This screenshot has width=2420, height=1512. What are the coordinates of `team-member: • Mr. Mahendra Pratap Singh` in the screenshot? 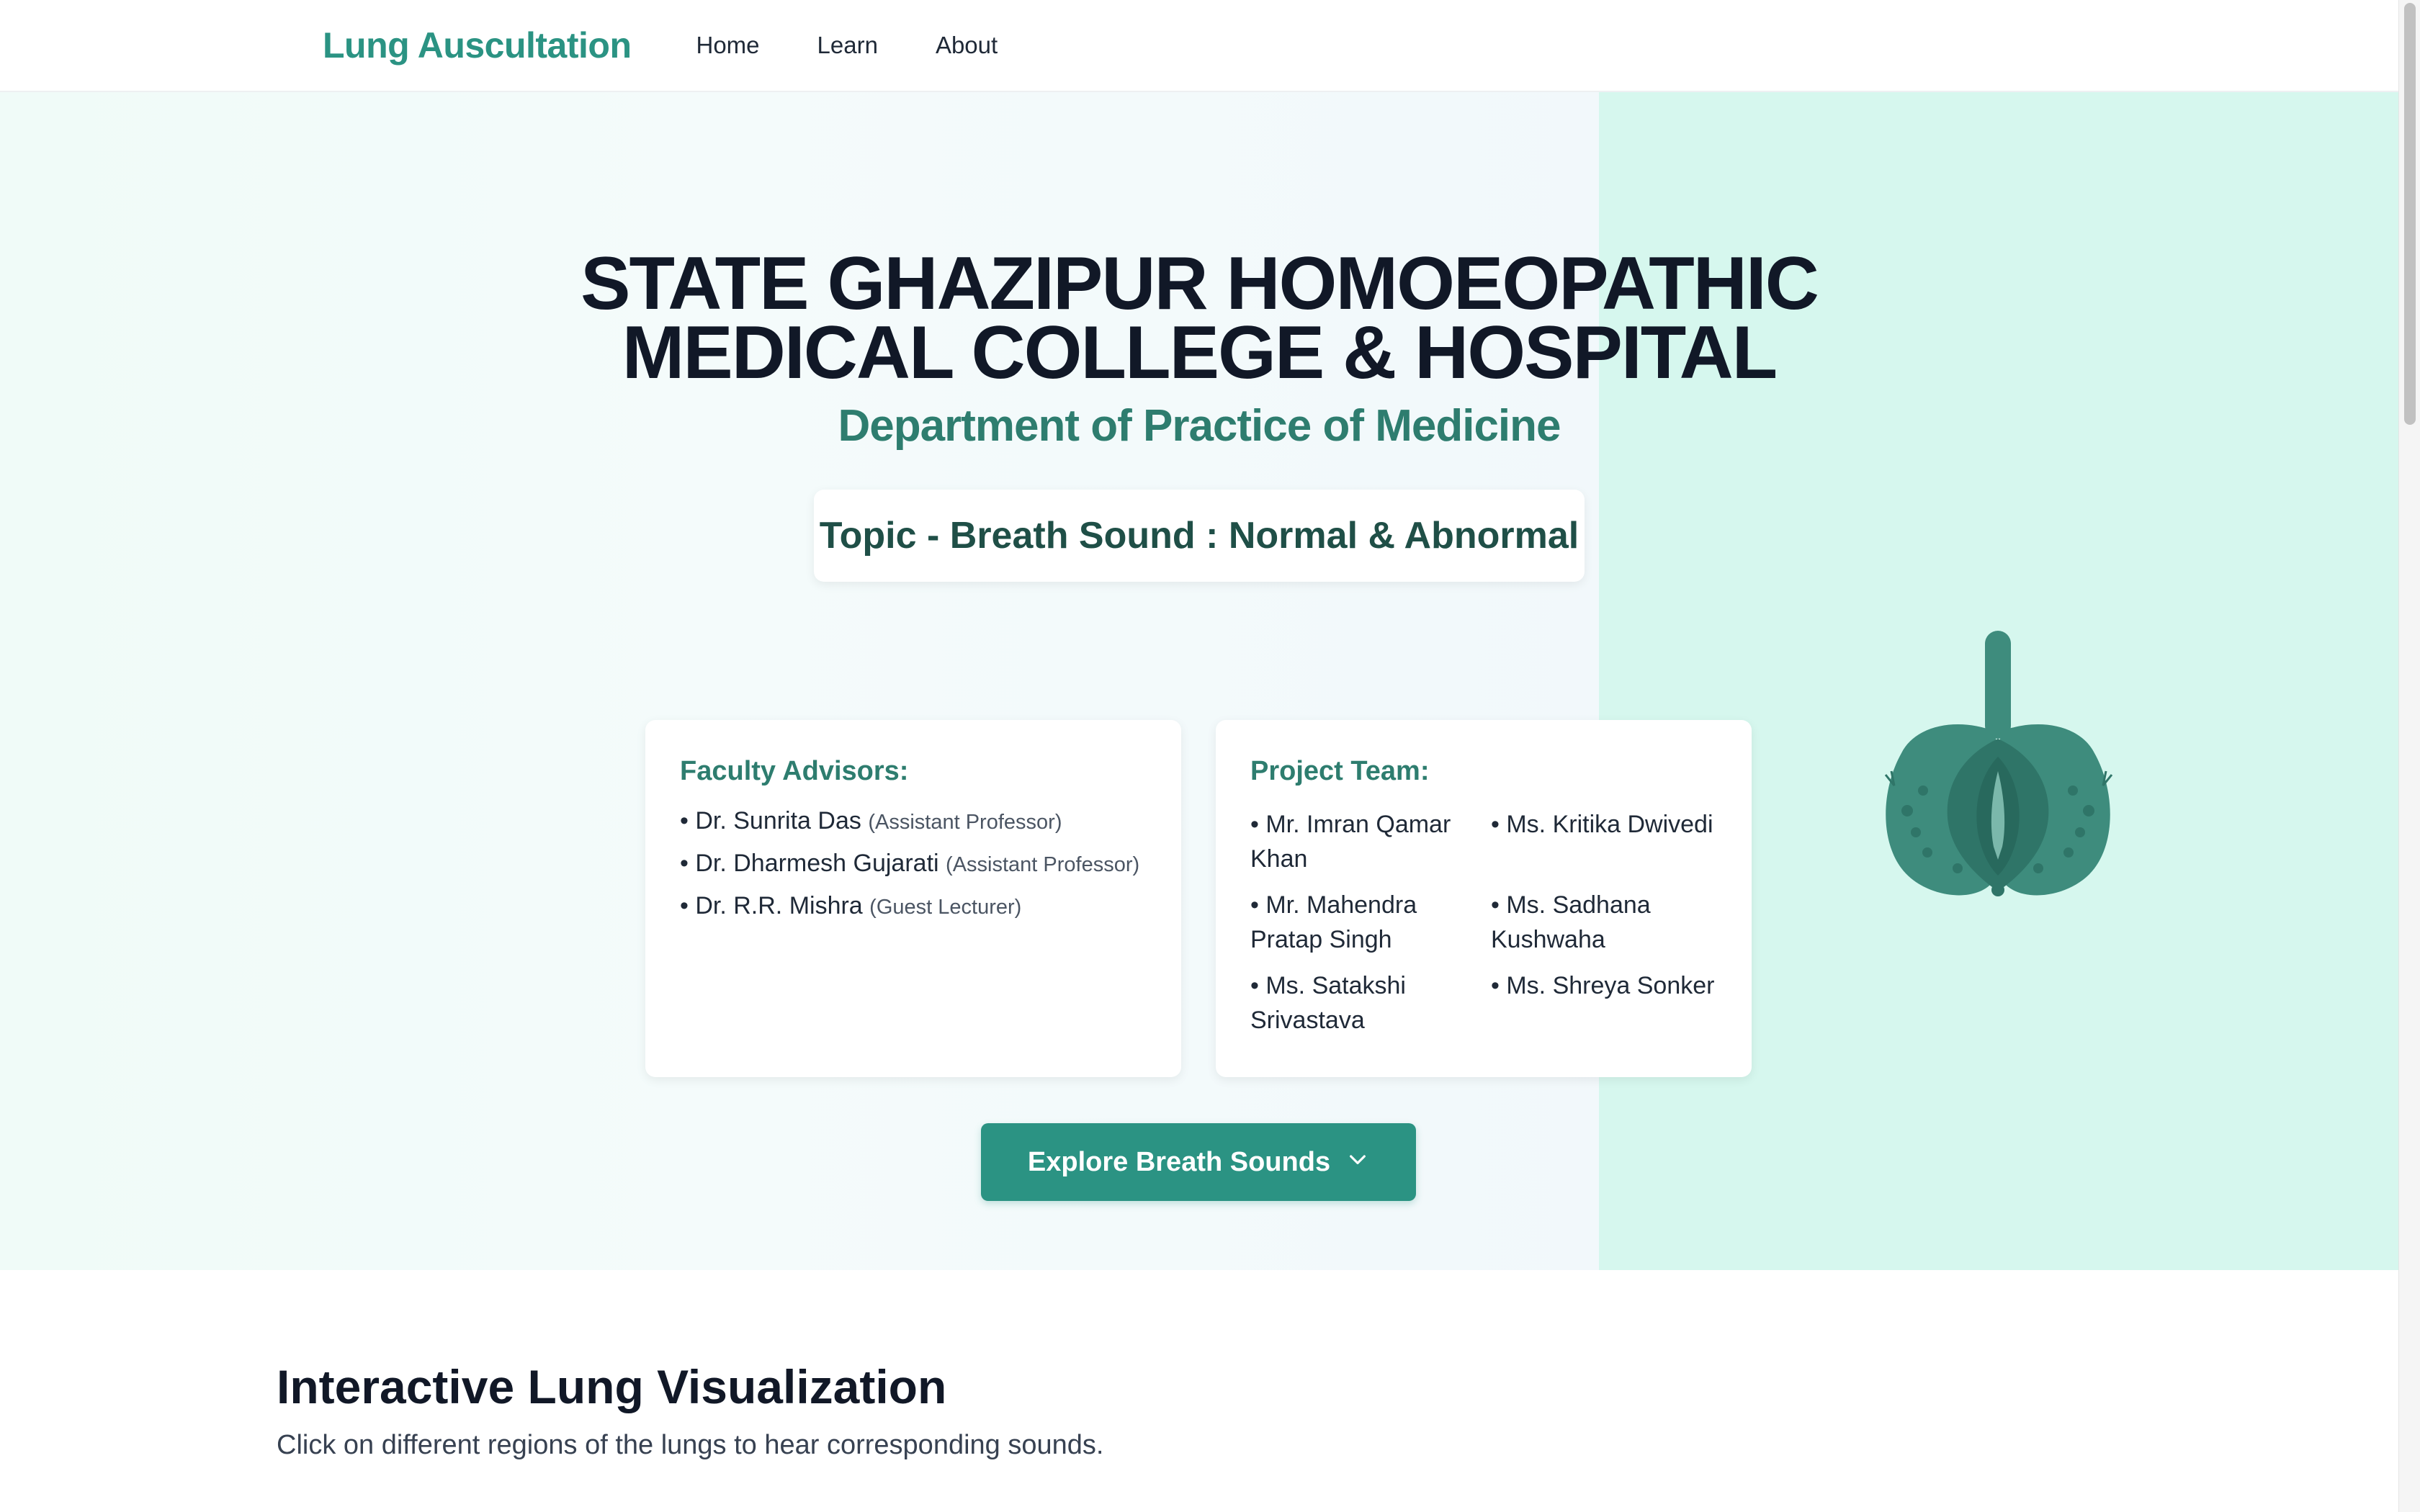 It's located at (1333, 922).